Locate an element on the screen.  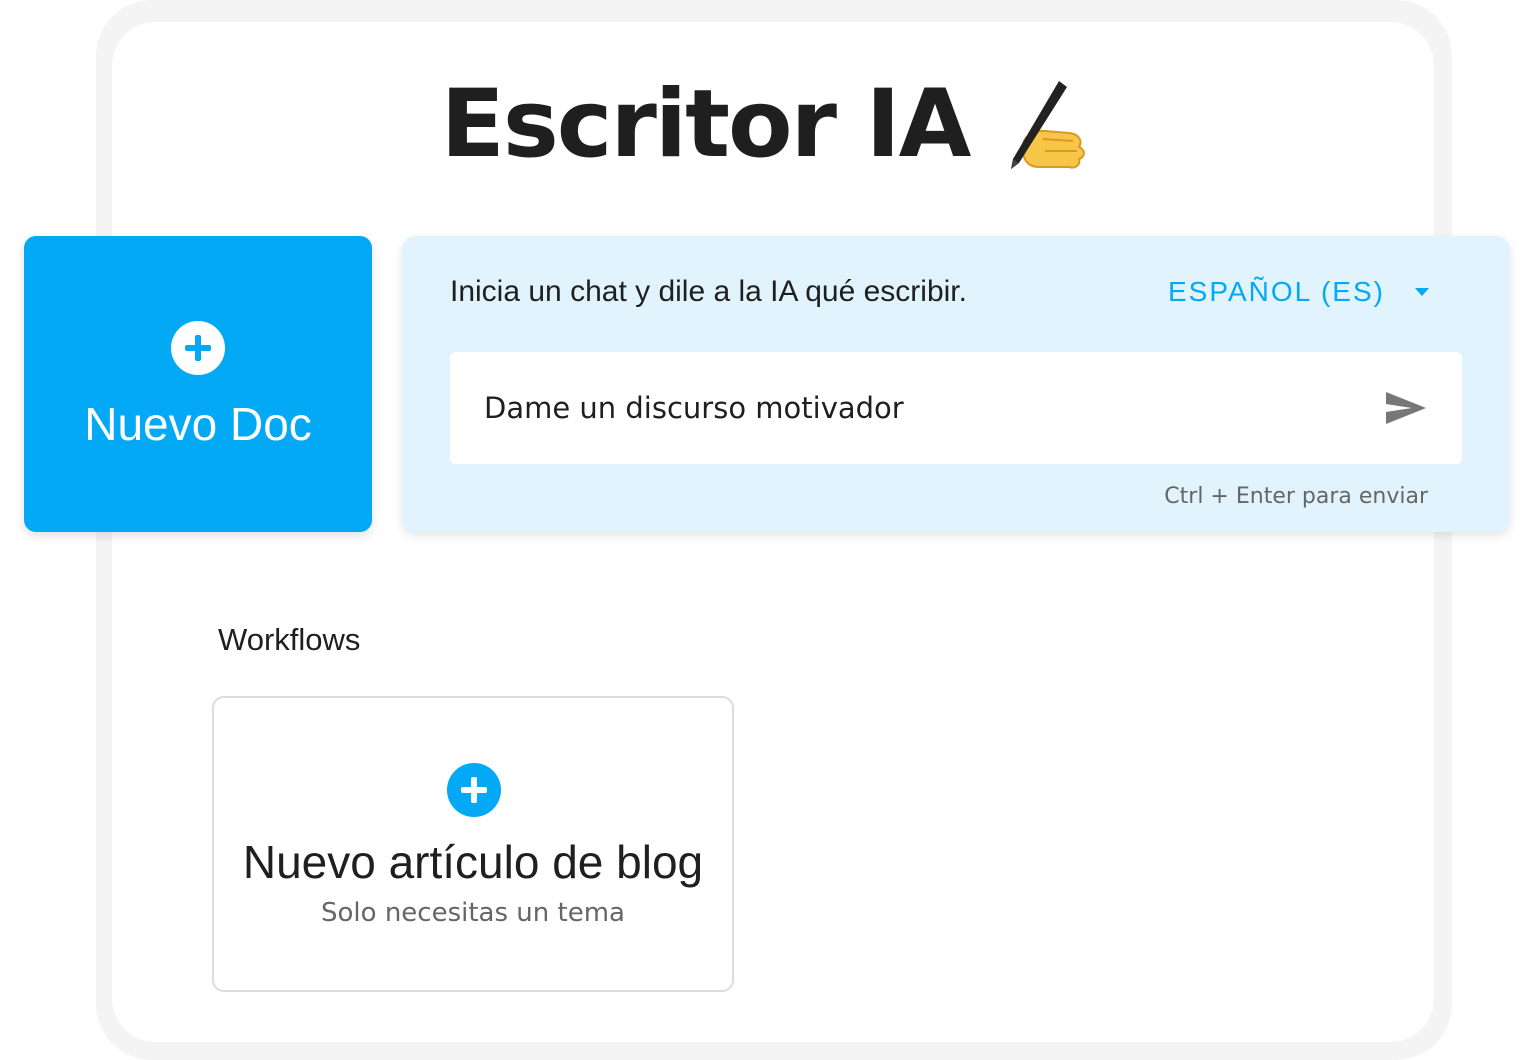
writing-hand-icon is located at coordinates (1048, 125).